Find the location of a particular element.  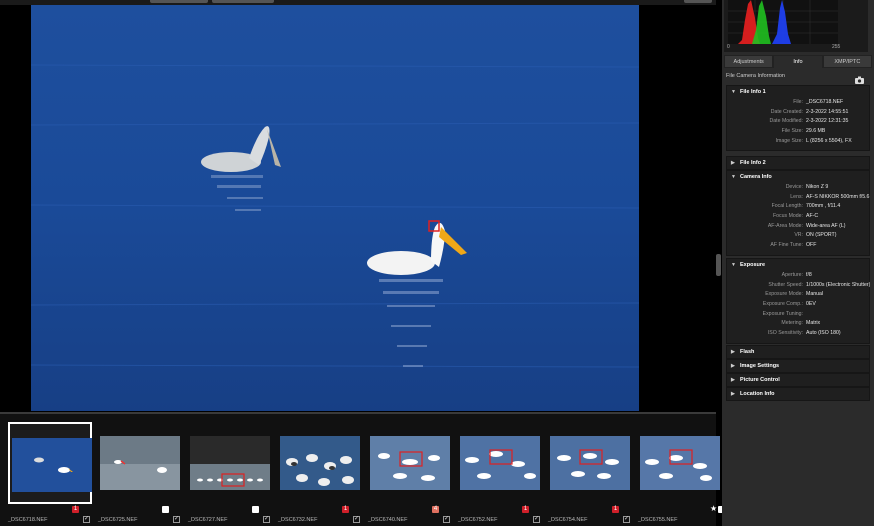

section-image-settings: ▶ Image Settings is located at coordinates (798, 366).